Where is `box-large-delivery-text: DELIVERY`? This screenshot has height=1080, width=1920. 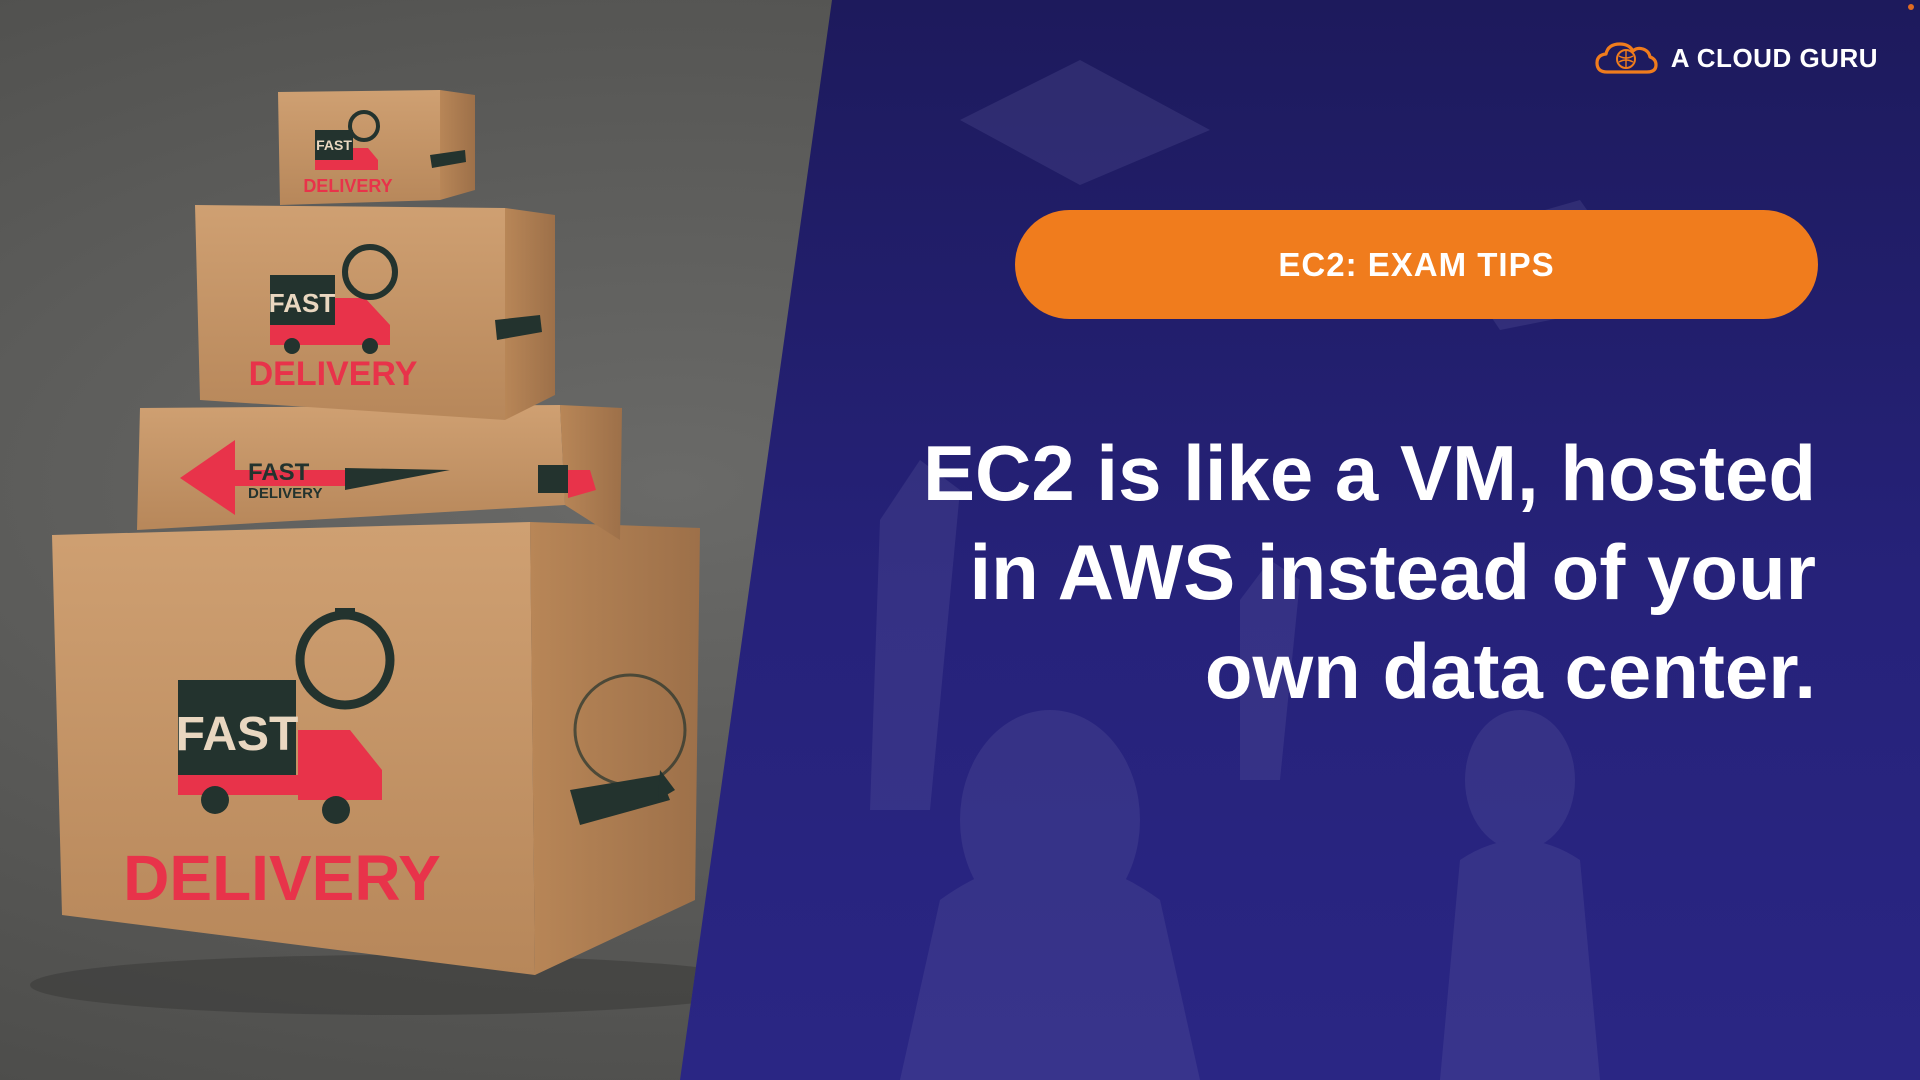
box-large-delivery-text: DELIVERY is located at coordinates (282, 878).